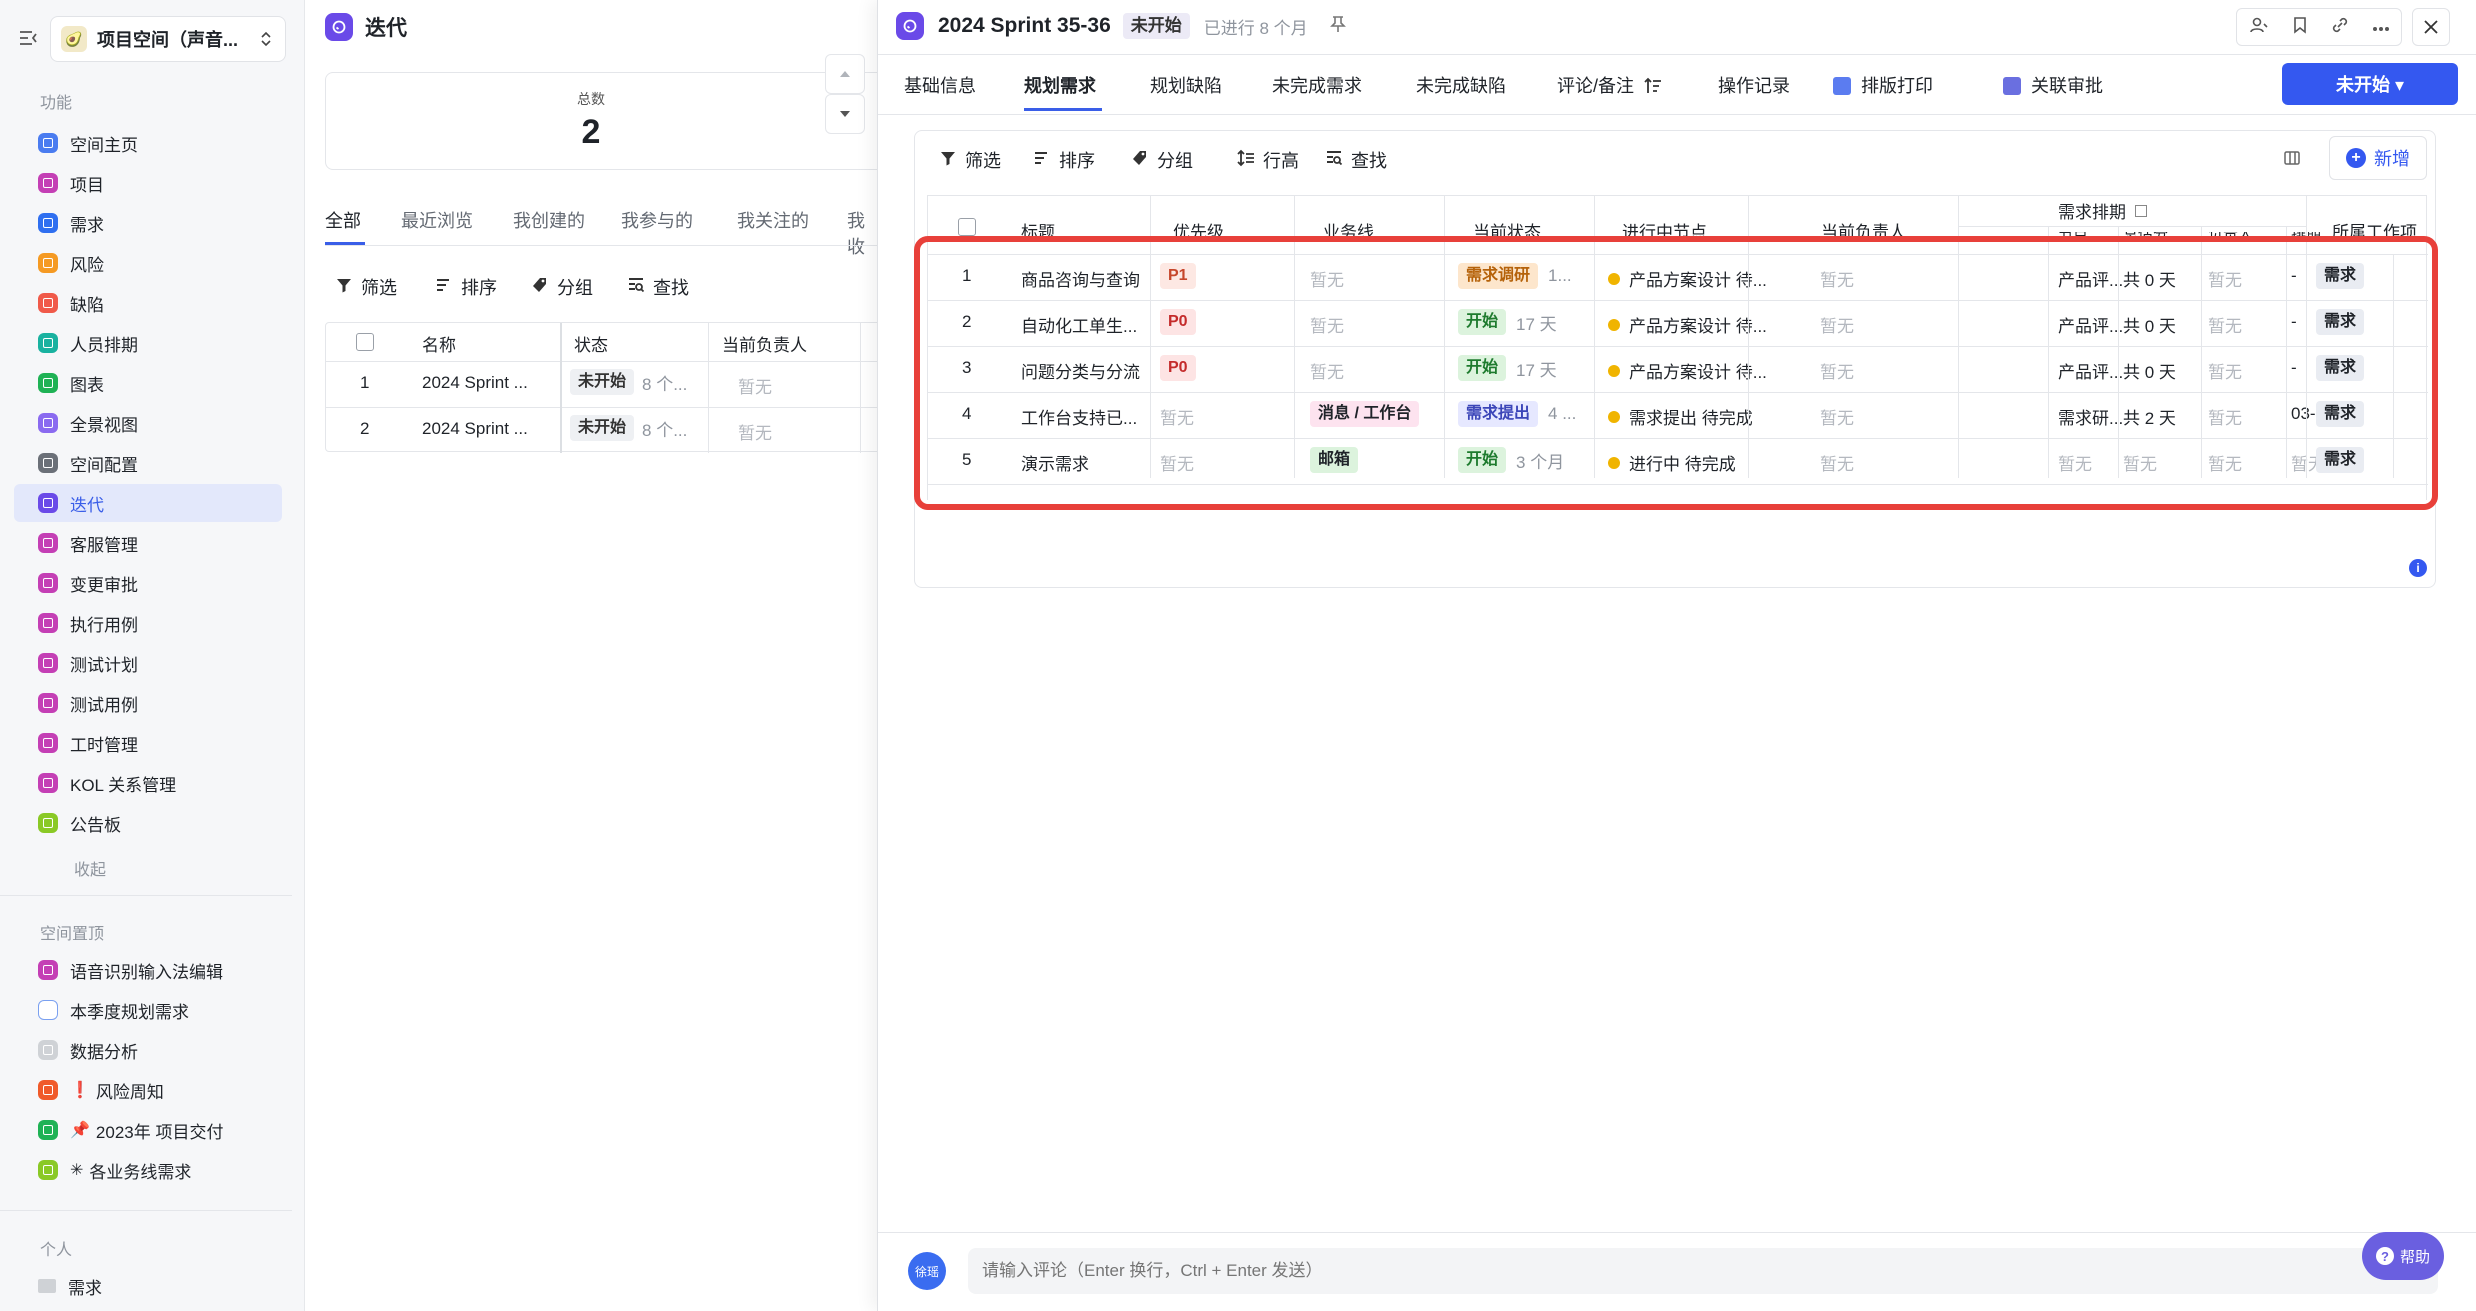 The image size is (2476, 1311). I want to click on table-toolbar-row-height-button: 行高, so click(1268, 160).